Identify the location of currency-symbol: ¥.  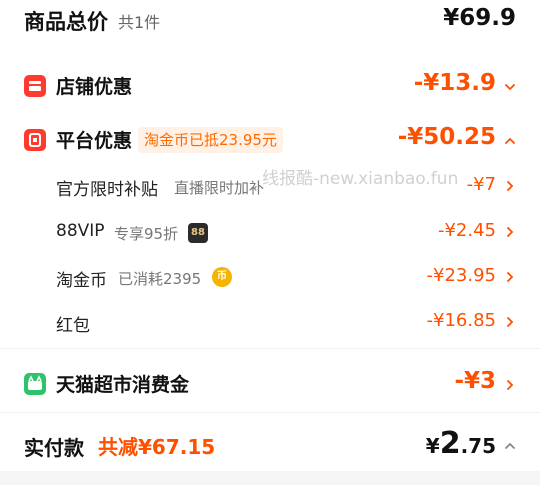
(432, 446).